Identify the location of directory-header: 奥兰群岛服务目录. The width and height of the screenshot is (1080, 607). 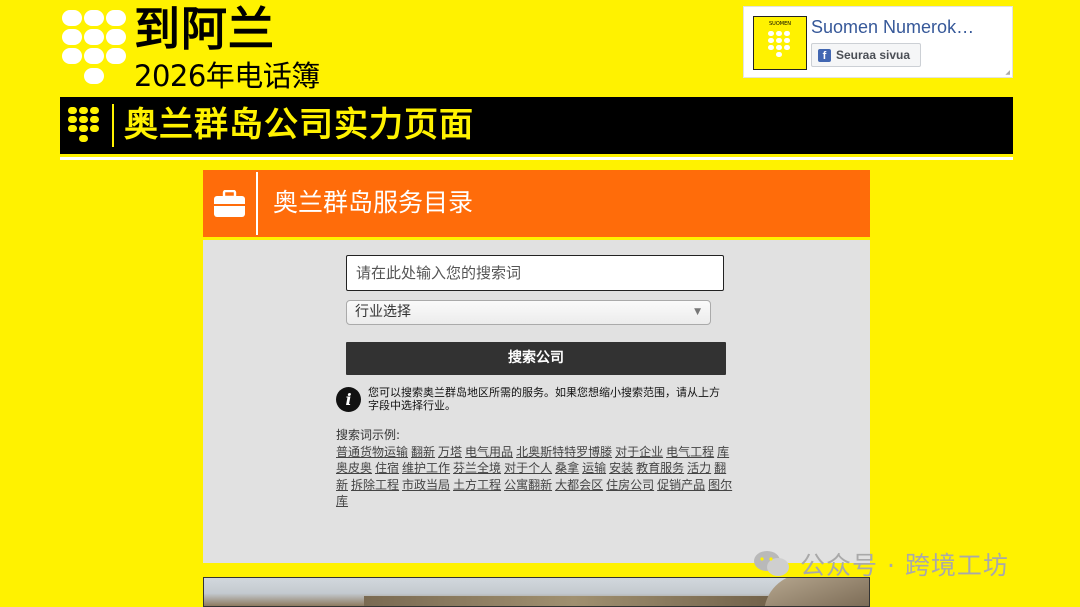
(536, 203).